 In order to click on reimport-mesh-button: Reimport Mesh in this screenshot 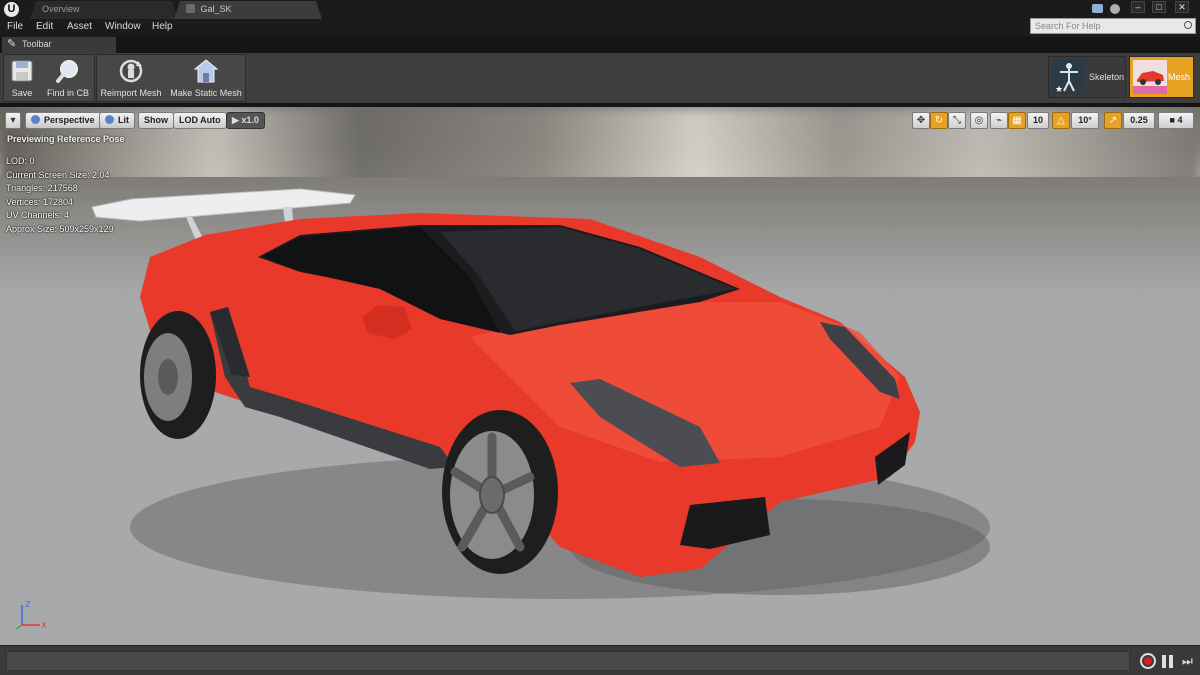, I will do `click(131, 79)`.